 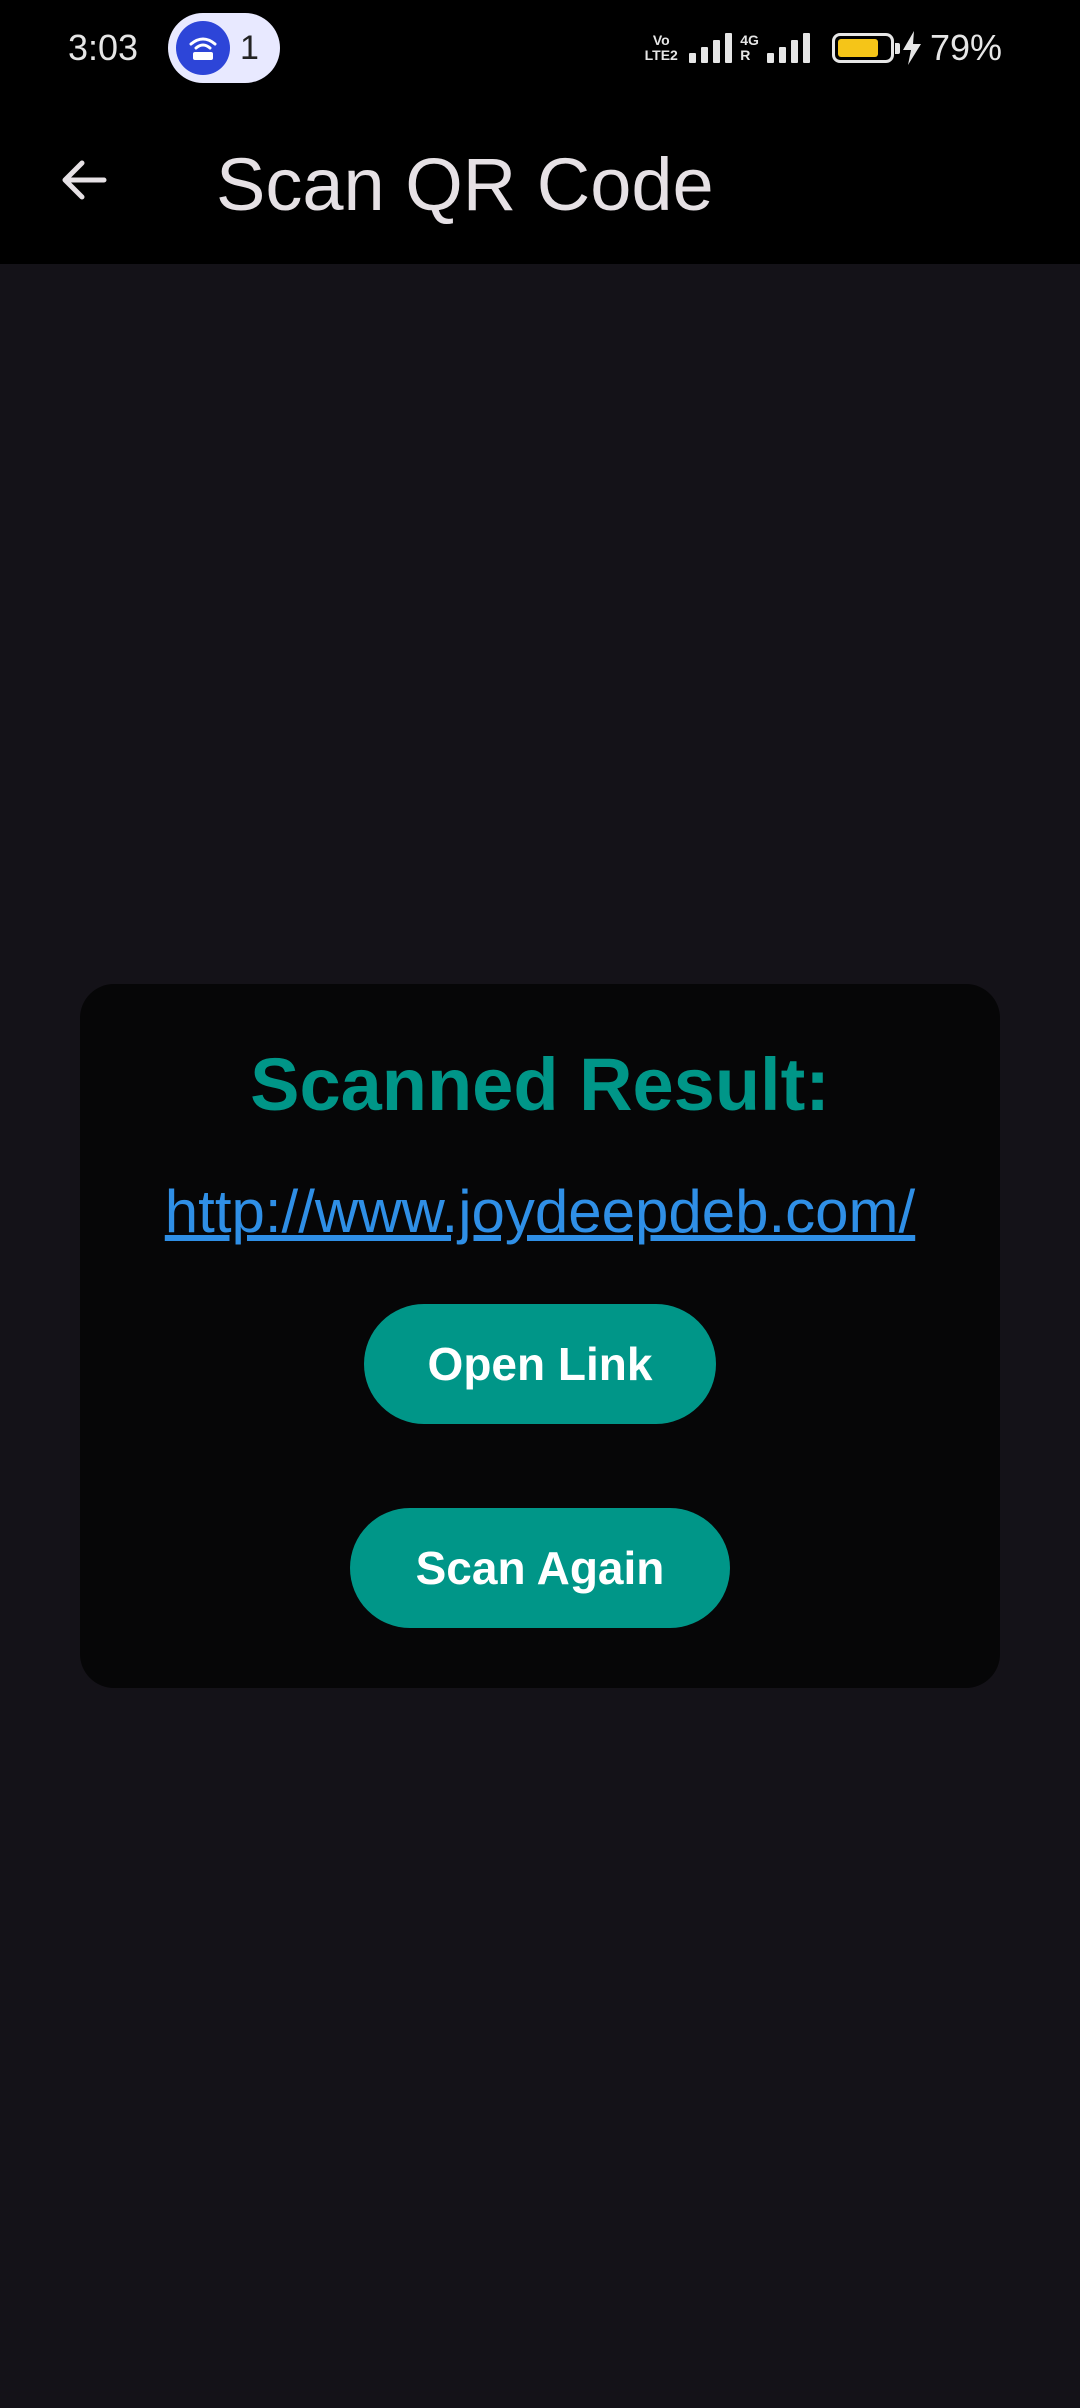 What do you see at coordinates (897, 48) in the screenshot?
I see `battery-tip` at bounding box center [897, 48].